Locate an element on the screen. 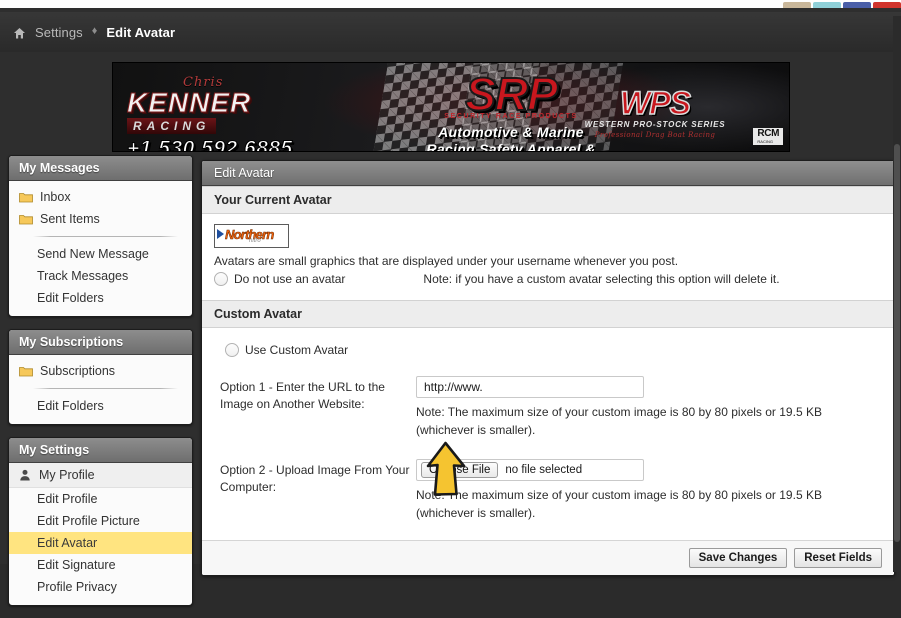  banner-wps-script: Professional Drag Boat Racing is located at coordinates (655, 135).